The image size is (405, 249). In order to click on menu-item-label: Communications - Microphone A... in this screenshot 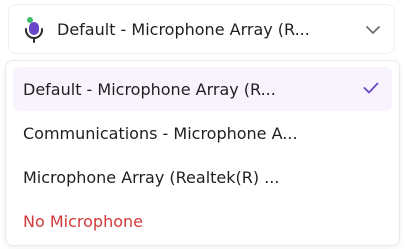, I will do `click(160, 133)`.